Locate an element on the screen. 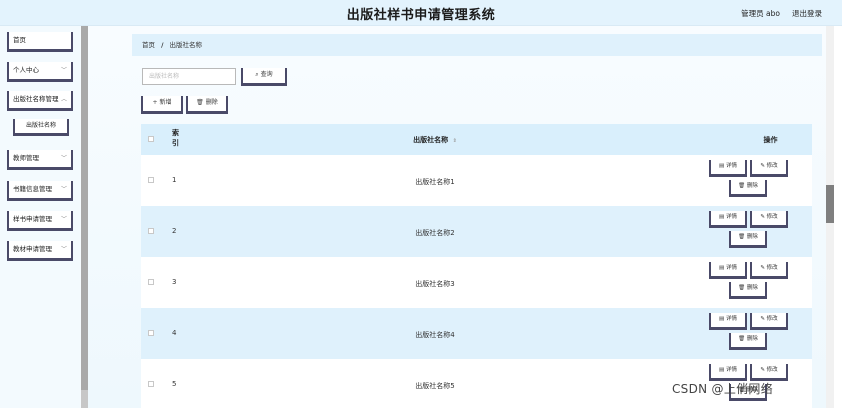 This screenshot has height=408, width=842. admin-label: 管理员 abo is located at coordinates (760, 13).